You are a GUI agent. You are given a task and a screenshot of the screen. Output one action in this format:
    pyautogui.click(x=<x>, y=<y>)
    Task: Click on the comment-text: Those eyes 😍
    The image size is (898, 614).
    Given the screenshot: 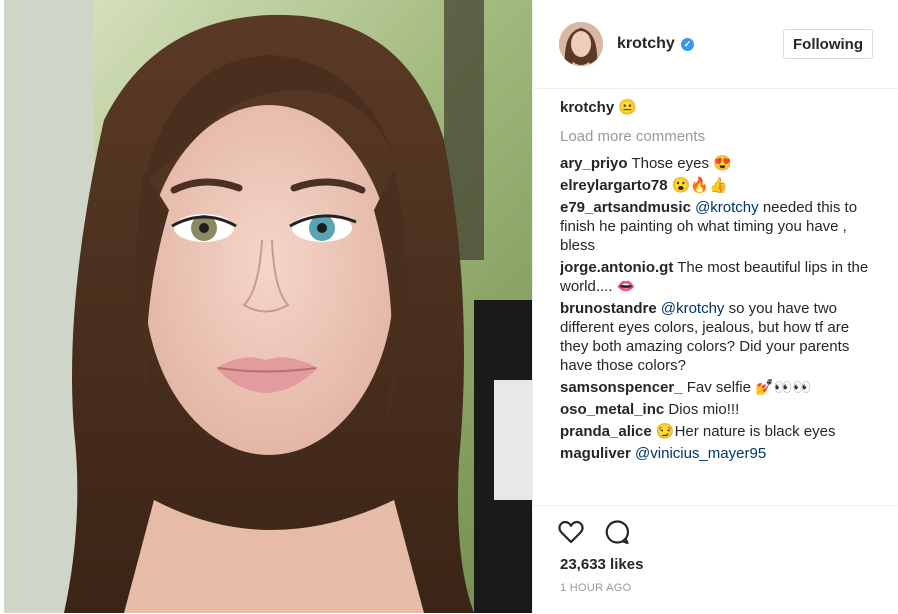 What is the action you would take?
    pyautogui.click(x=681, y=163)
    